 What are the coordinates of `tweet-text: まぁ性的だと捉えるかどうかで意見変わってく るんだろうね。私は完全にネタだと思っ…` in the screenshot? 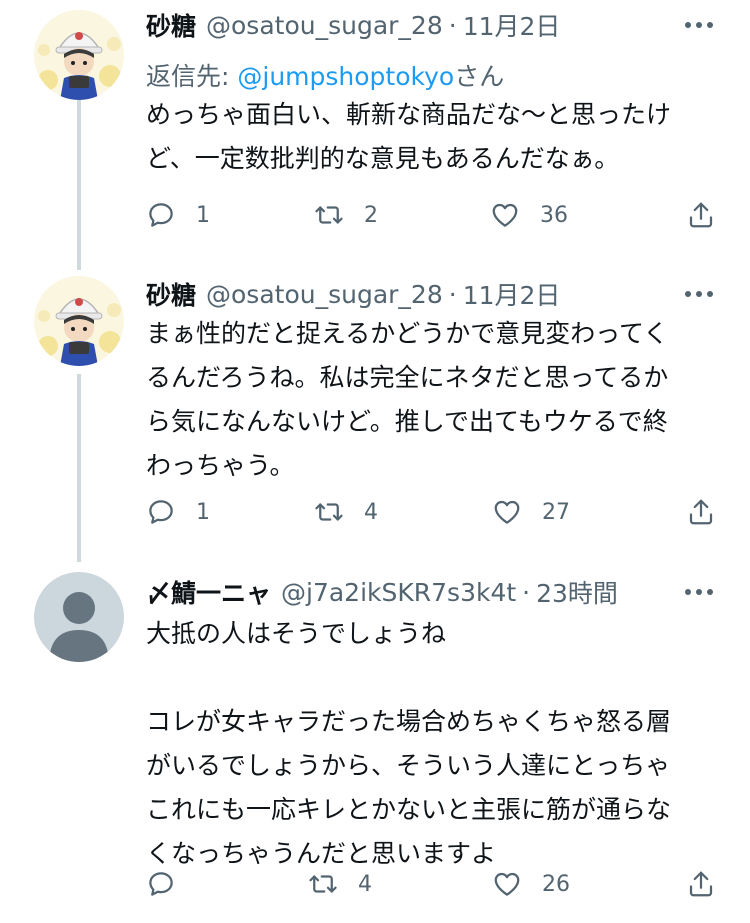 It's located at (407, 399).